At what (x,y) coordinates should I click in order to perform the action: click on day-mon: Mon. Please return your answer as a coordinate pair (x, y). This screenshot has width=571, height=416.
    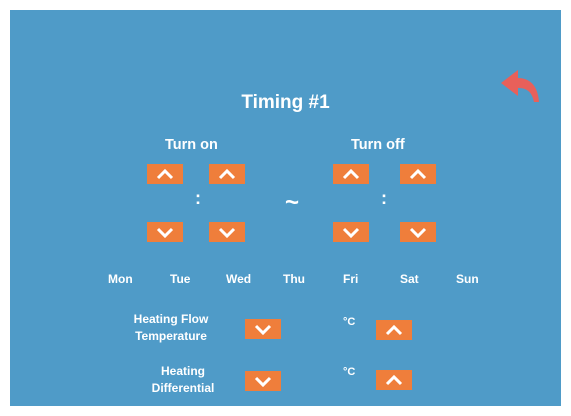
    Looking at the image, I should click on (120, 279).